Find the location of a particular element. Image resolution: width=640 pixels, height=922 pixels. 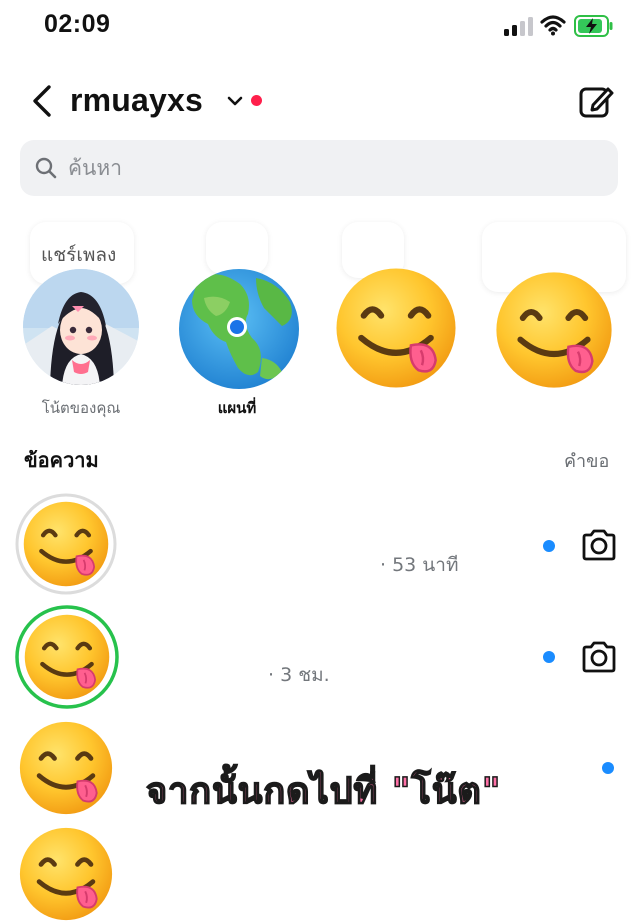

search-icon is located at coordinates (46, 168).